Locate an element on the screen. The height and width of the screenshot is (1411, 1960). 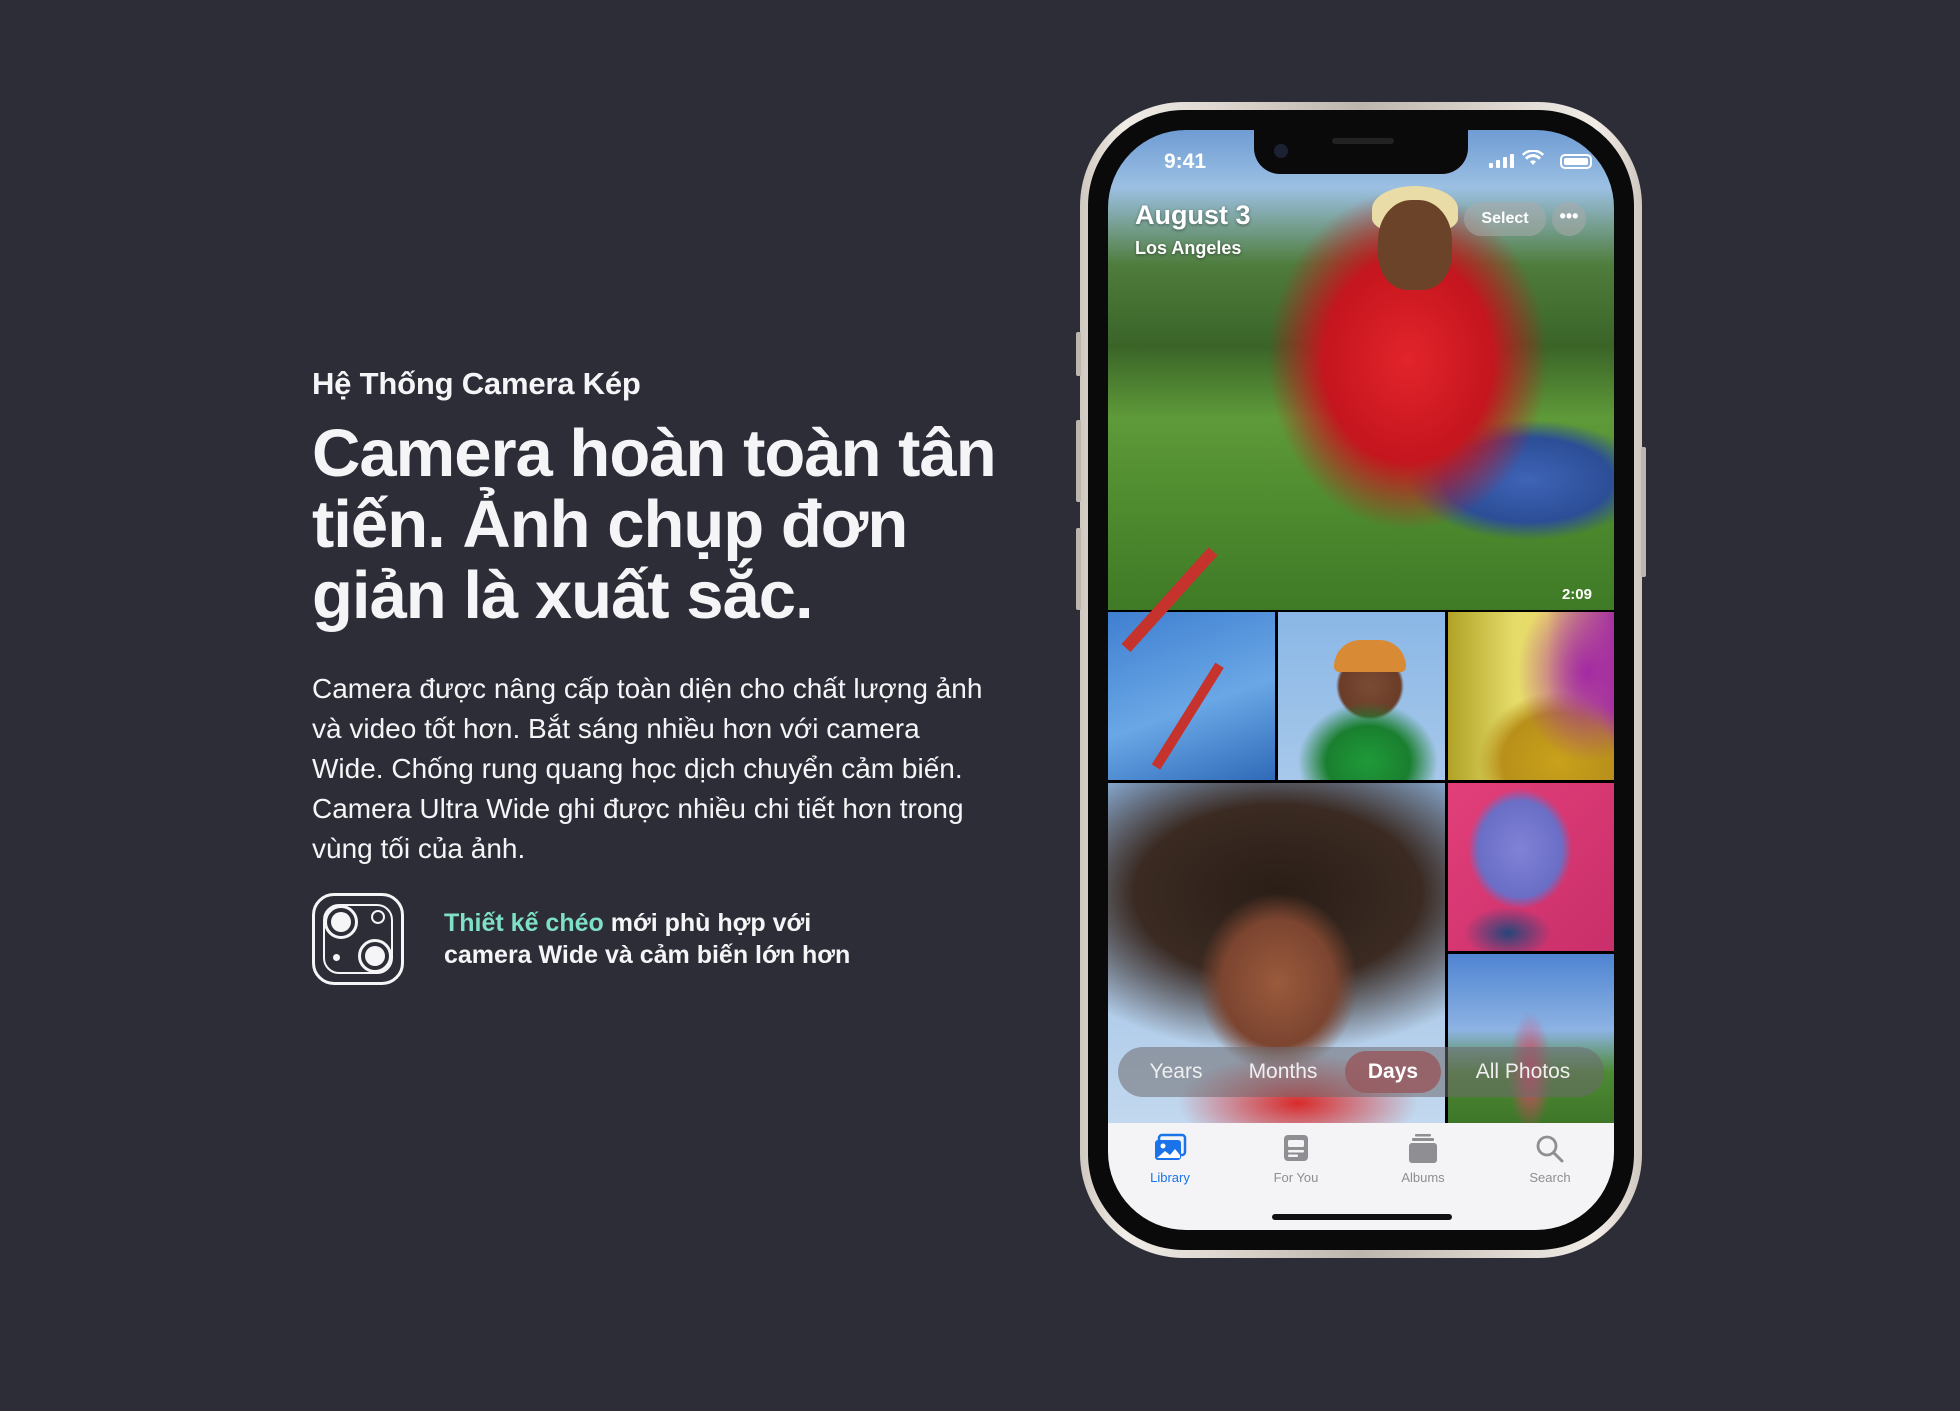
photo-library-icon is located at coordinates (1170, 1149).